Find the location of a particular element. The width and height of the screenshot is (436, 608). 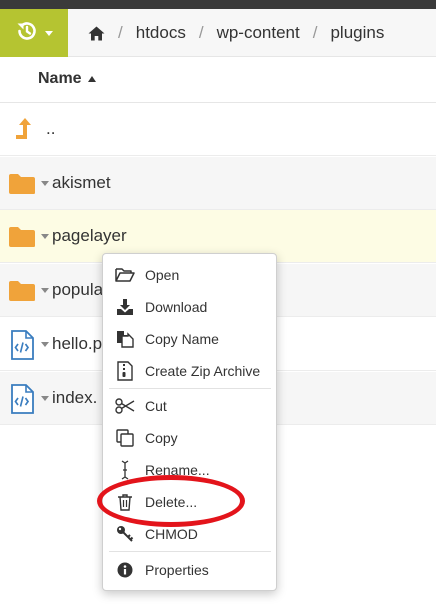

folder-open-icon is located at coordinates (125, 275).